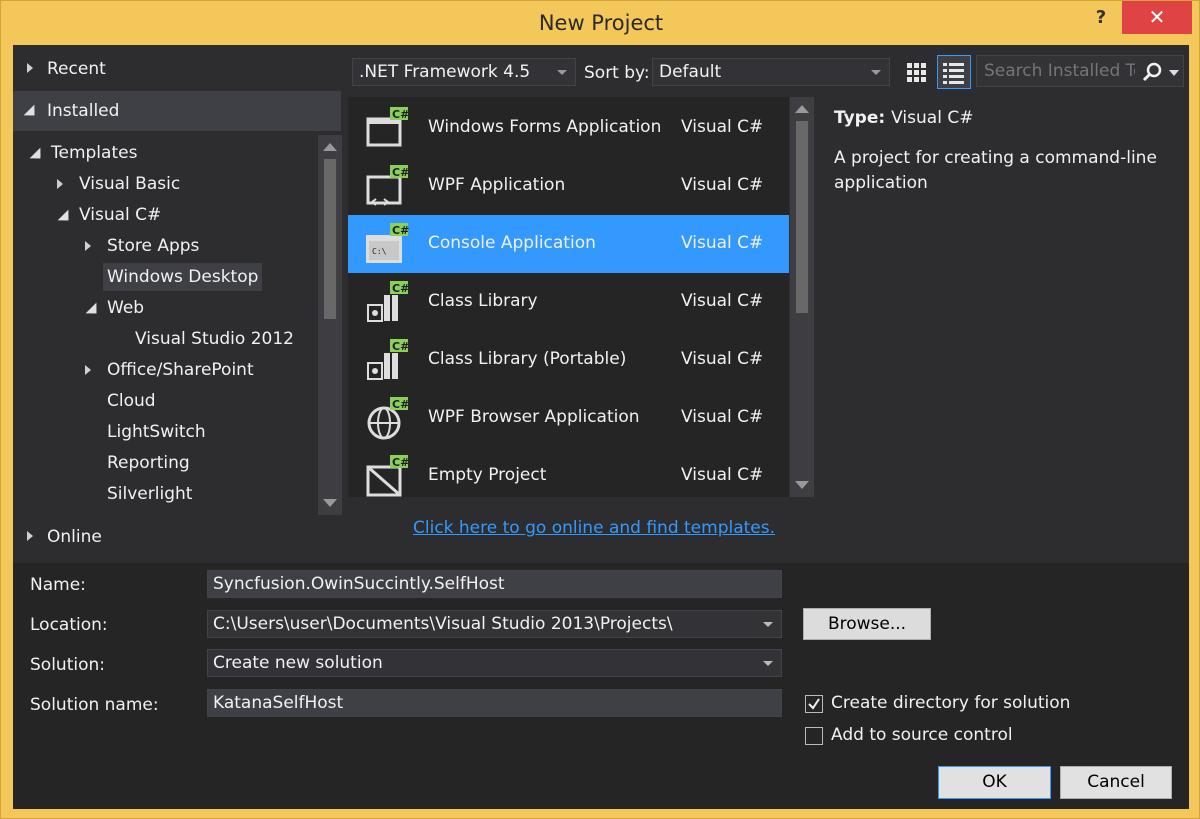 This screenshot has height=819, width=1200. I want to click on type-key: Type:, so click(860, 118).